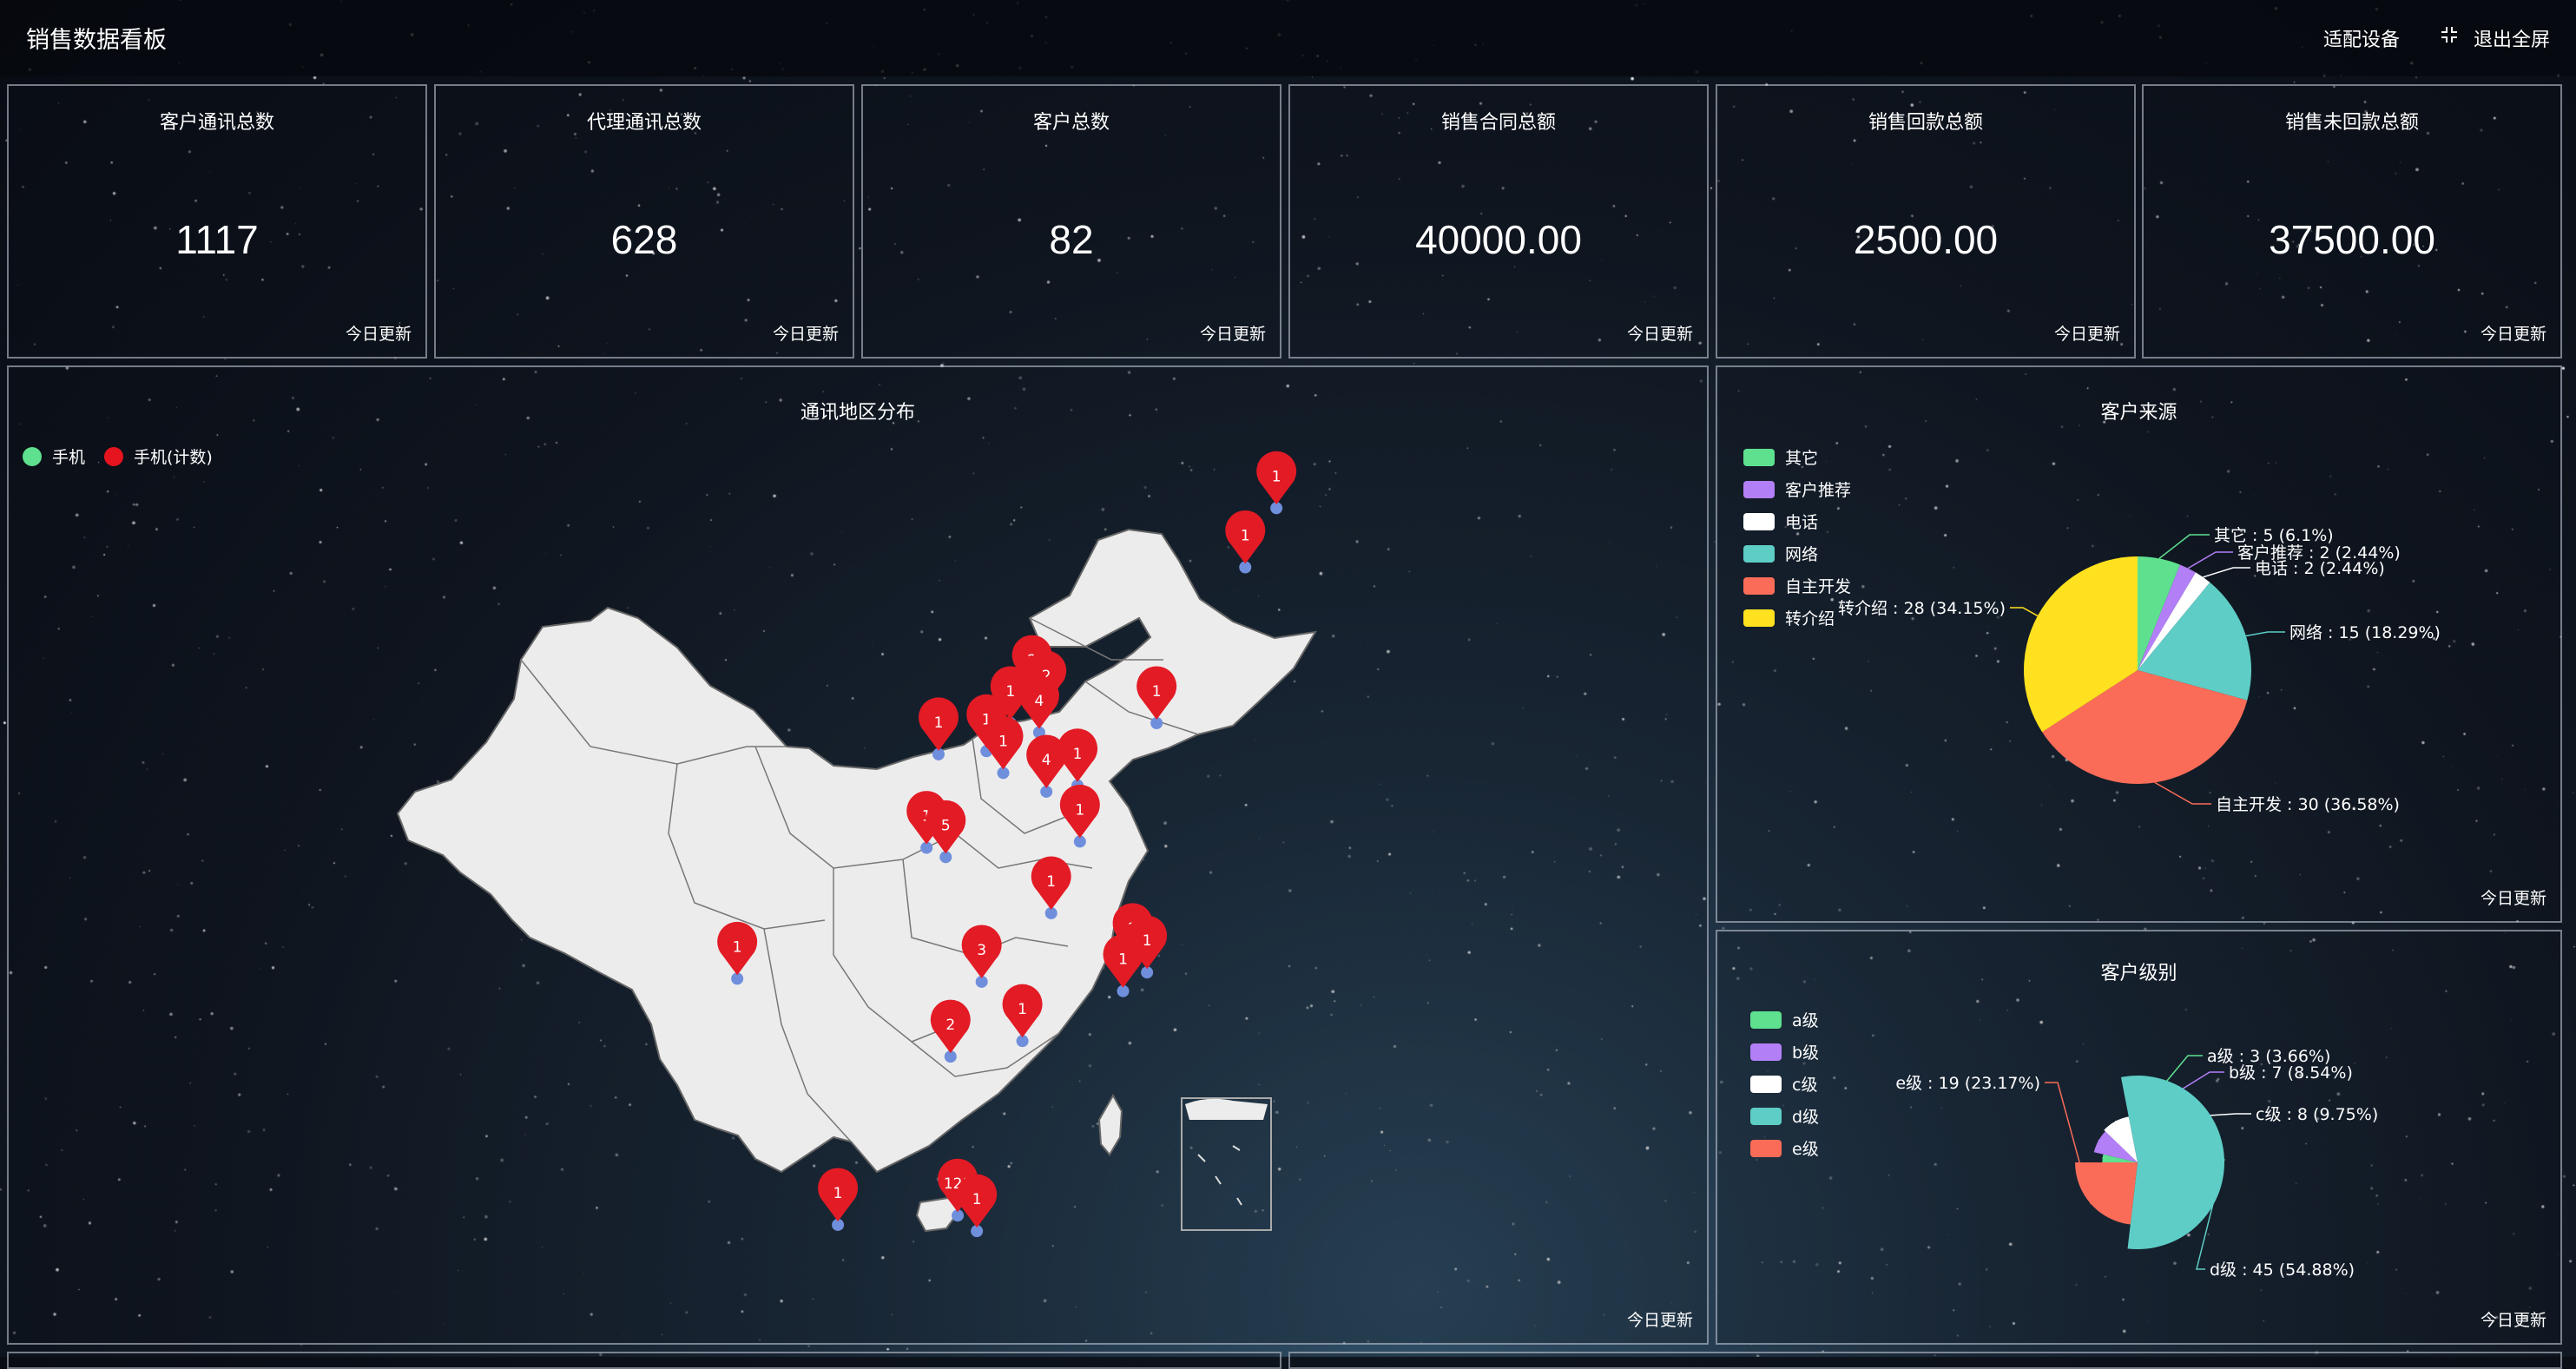  Describe the element at coordinates (2291, 1073) in the screenshot. I see `slice-label: b级 : 7 (8.54%)` at that location.